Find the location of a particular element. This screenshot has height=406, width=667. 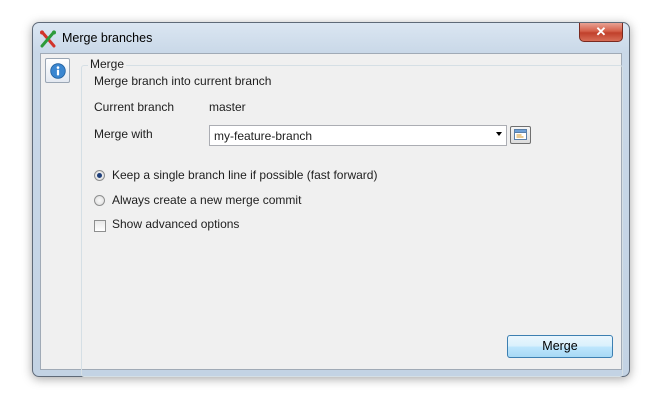

close-icon: ✕ is located at coordinates (601, 31).